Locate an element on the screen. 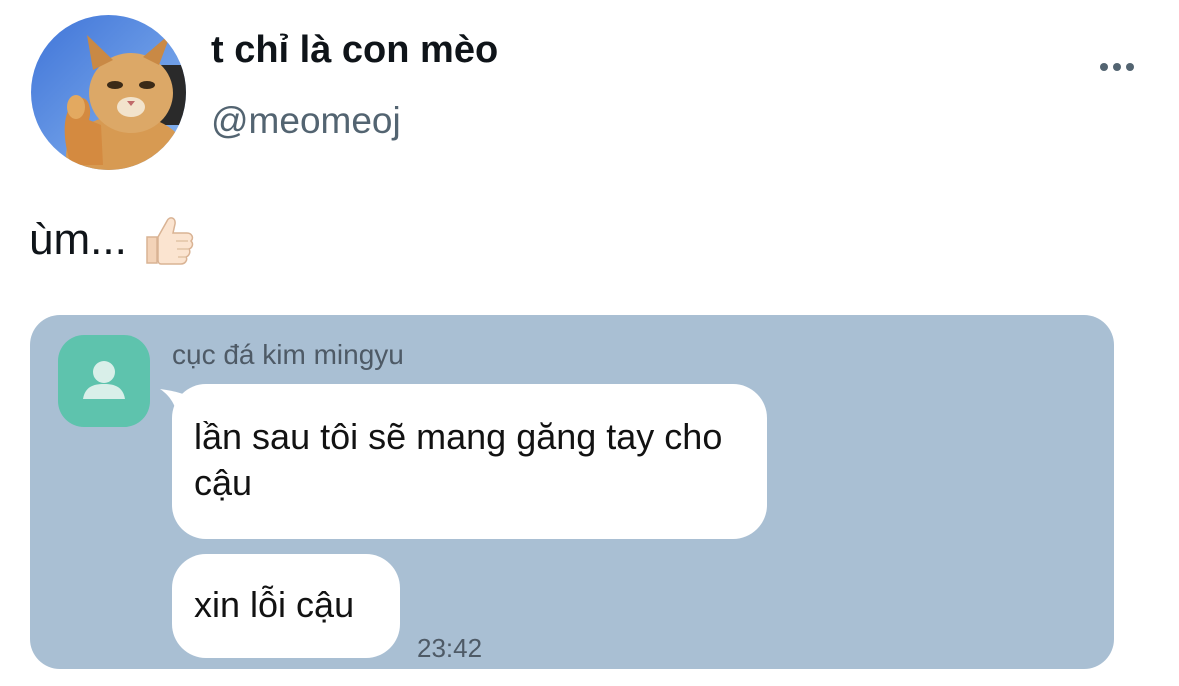 This screenshot has height=686, width=1179. author-handle: @meomeoj is located at coordinates (306, 121).